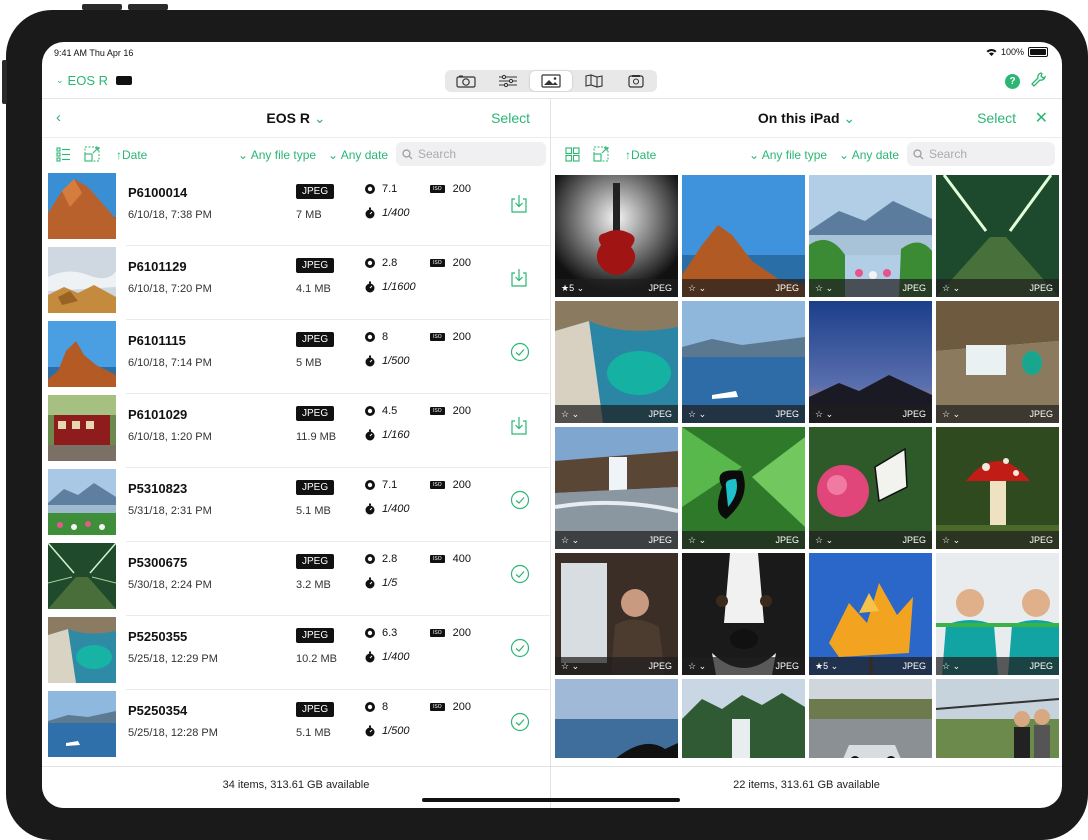 This screenshot has height=840, width=1088. What do you see at coordinates (1039, 80) in the screenshot?
I see `wrench-icon` at bounding box center [1039, 80].